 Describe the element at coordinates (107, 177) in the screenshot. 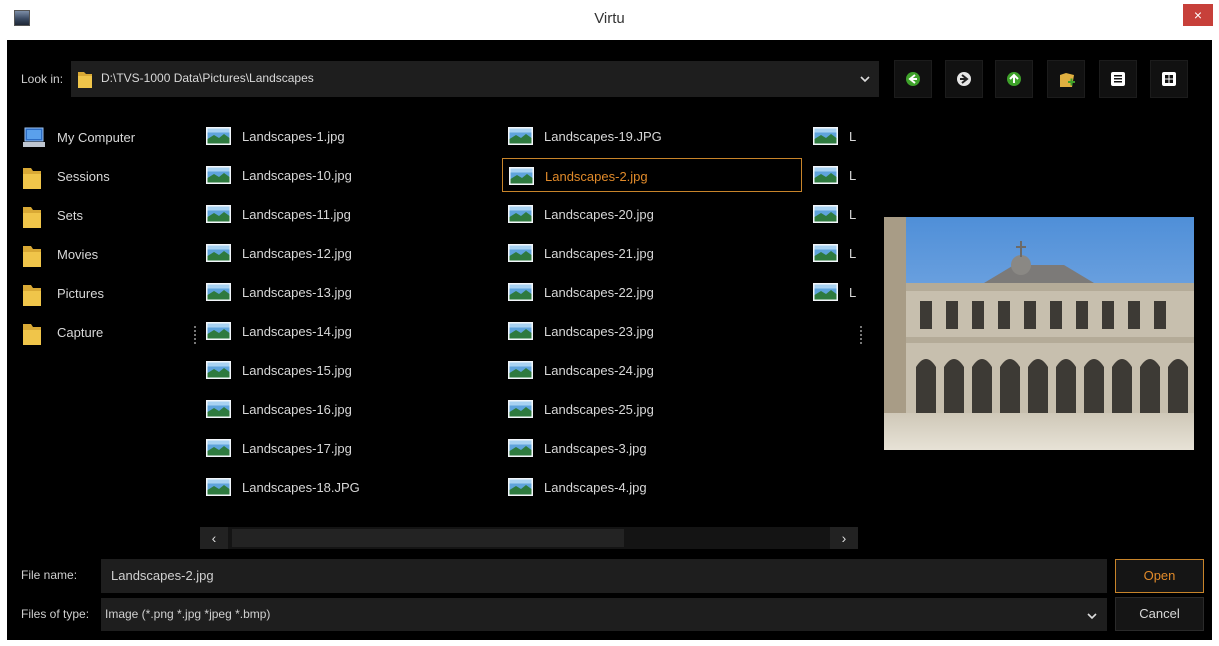

I see `sidebar-item-sessions: Sessions` at that location.